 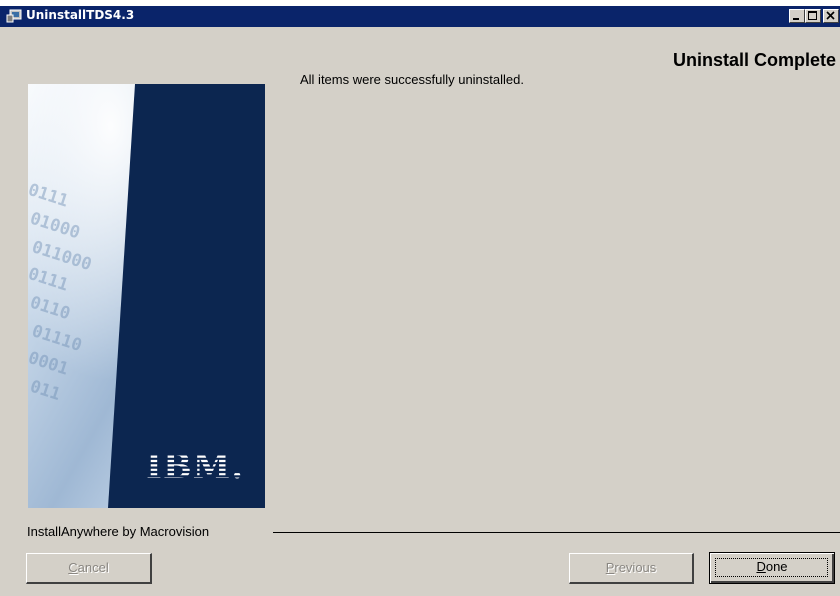 What do you see at coordinates (80, 15) in the screenshot?
I see `window-title: UninstallTDS4.3` at bounding box center [80, 15].